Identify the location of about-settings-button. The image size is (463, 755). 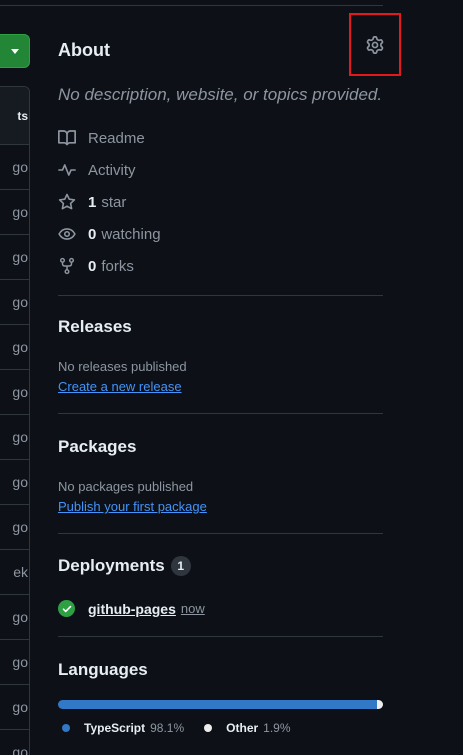
(375, 44).